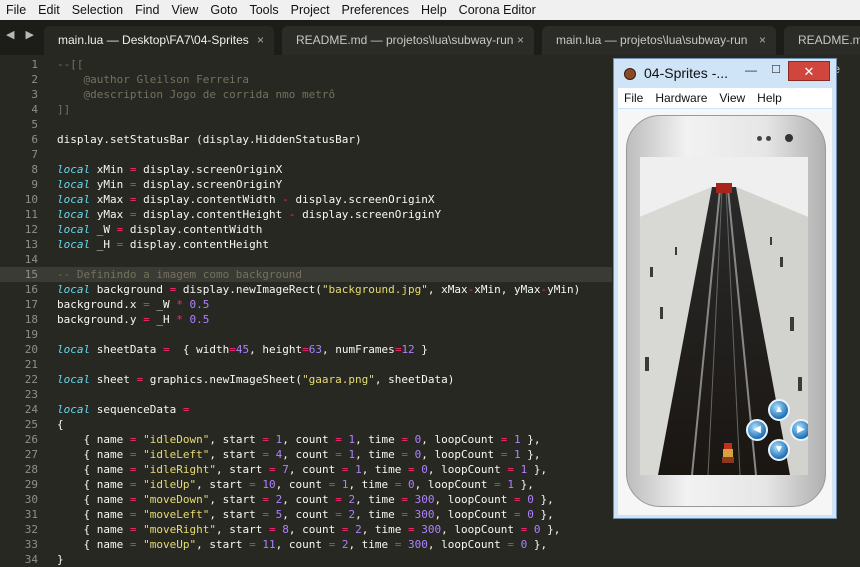  I want to click on subway-background-image, so click(724, 316).